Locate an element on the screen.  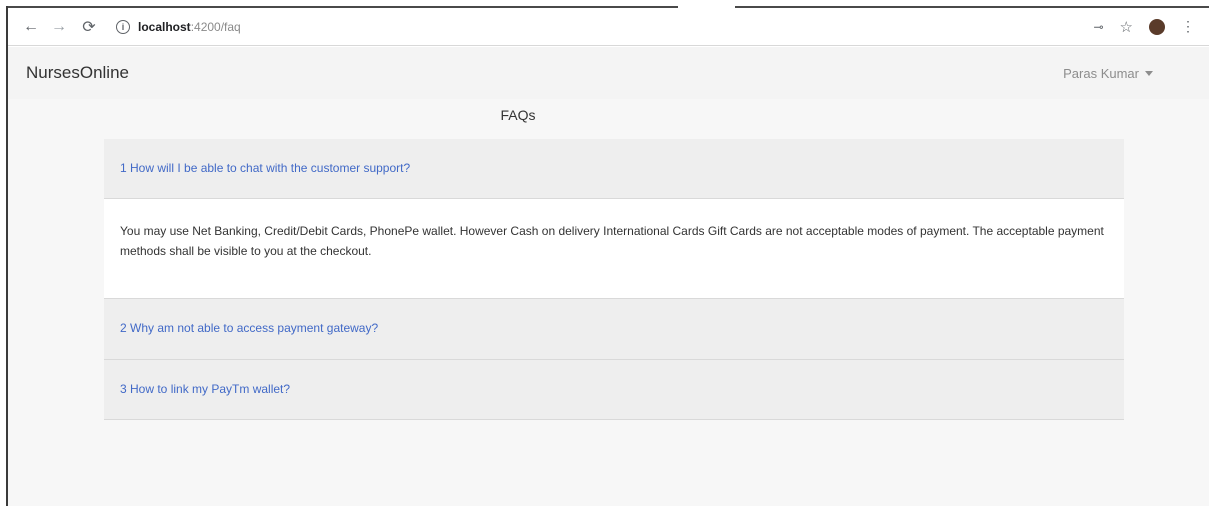
address-bar: localhost:4200/faq is located at coordinates (189, 27).